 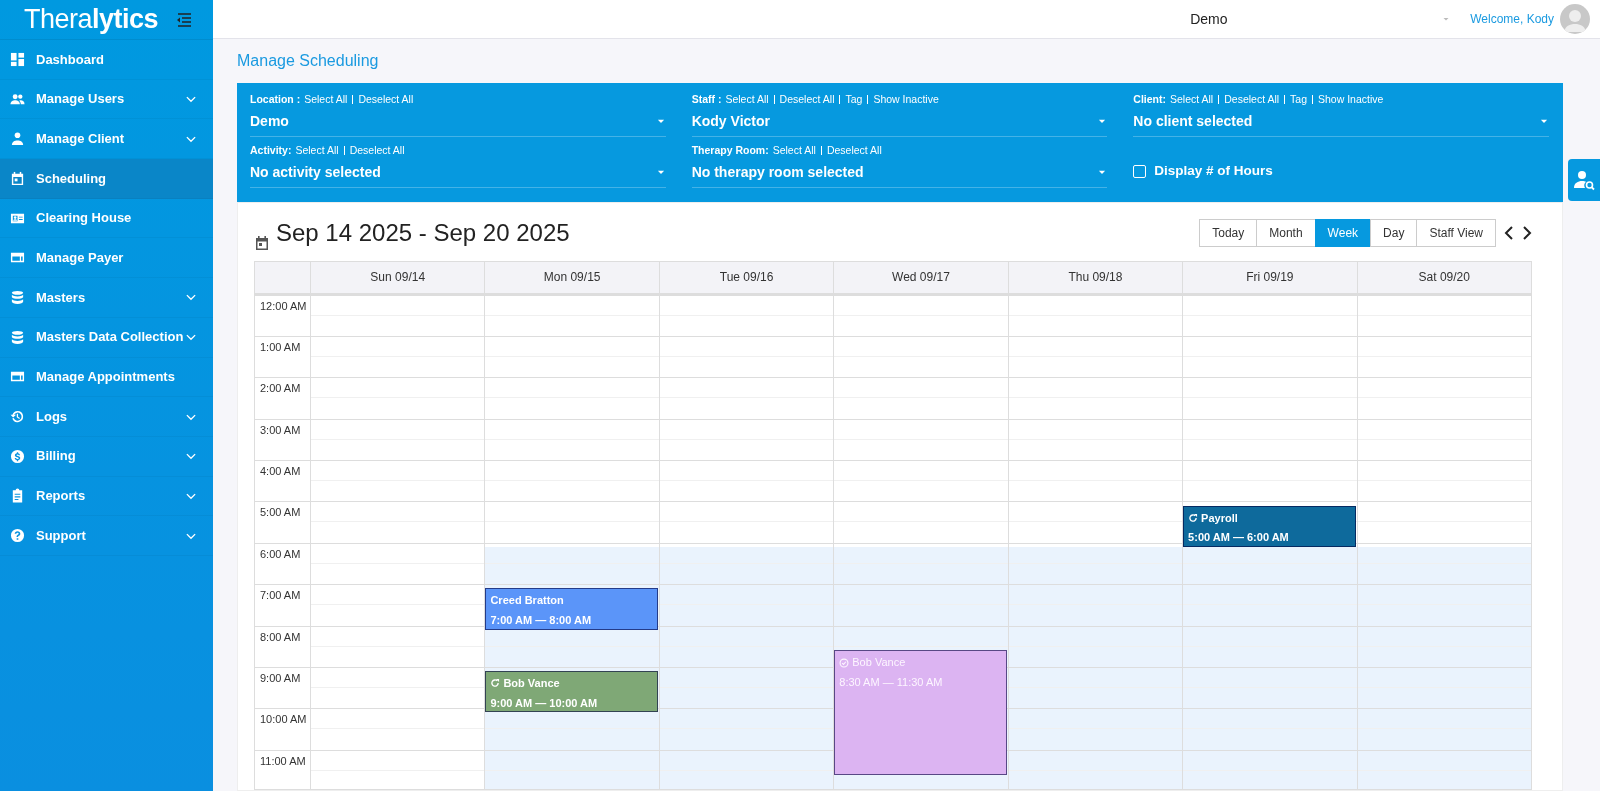 What do you see at coordinates (106, 60) in the screenshot?
I see `sidebar-item: Dashboard` at bounding box center [106, 60].